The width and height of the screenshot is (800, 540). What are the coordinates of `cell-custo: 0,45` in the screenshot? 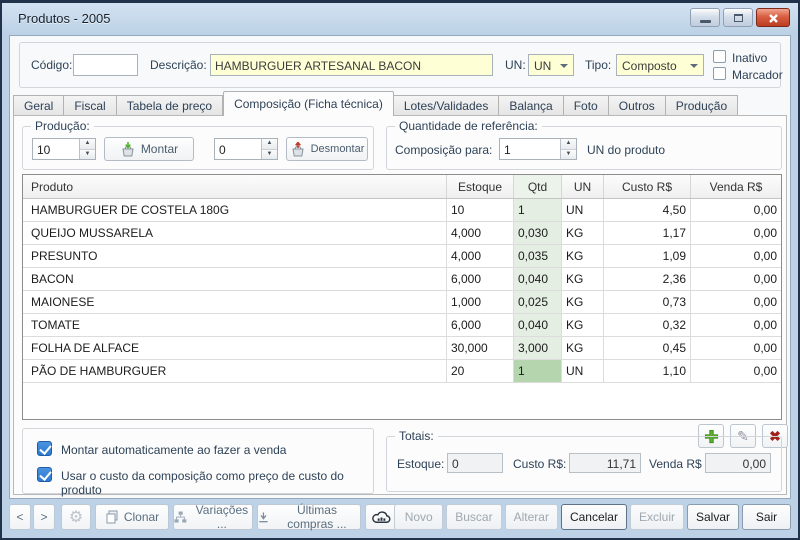 It's located at (647, 348).